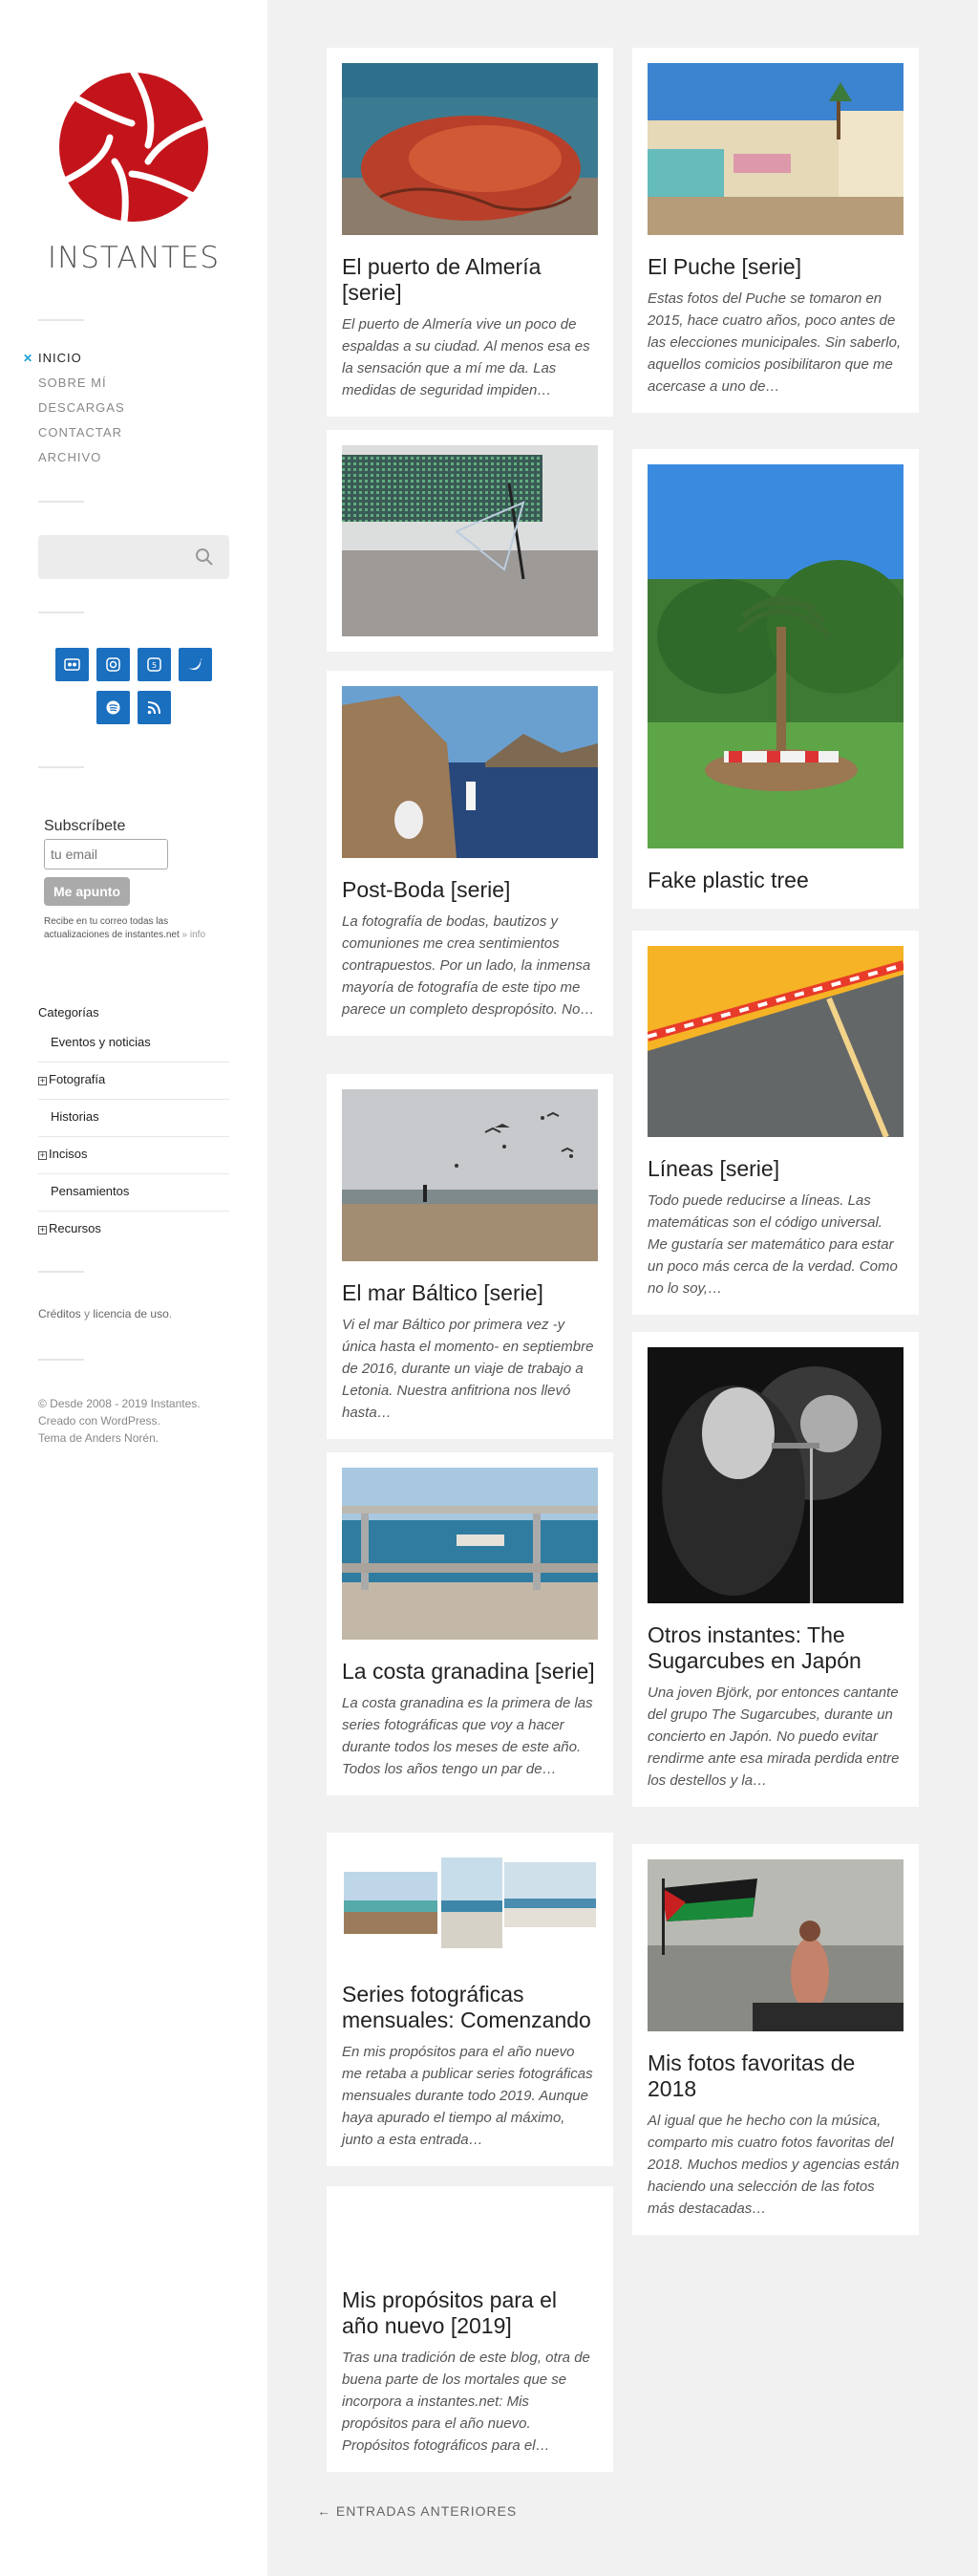 The height and width of the screenshot is (2576, 978). What do you see at coordinates (120, 1403) in the screenshot?
I see `copyright-line: © Desde 2008 - 2019 Instantes.` at bounding box center [120, 1403].